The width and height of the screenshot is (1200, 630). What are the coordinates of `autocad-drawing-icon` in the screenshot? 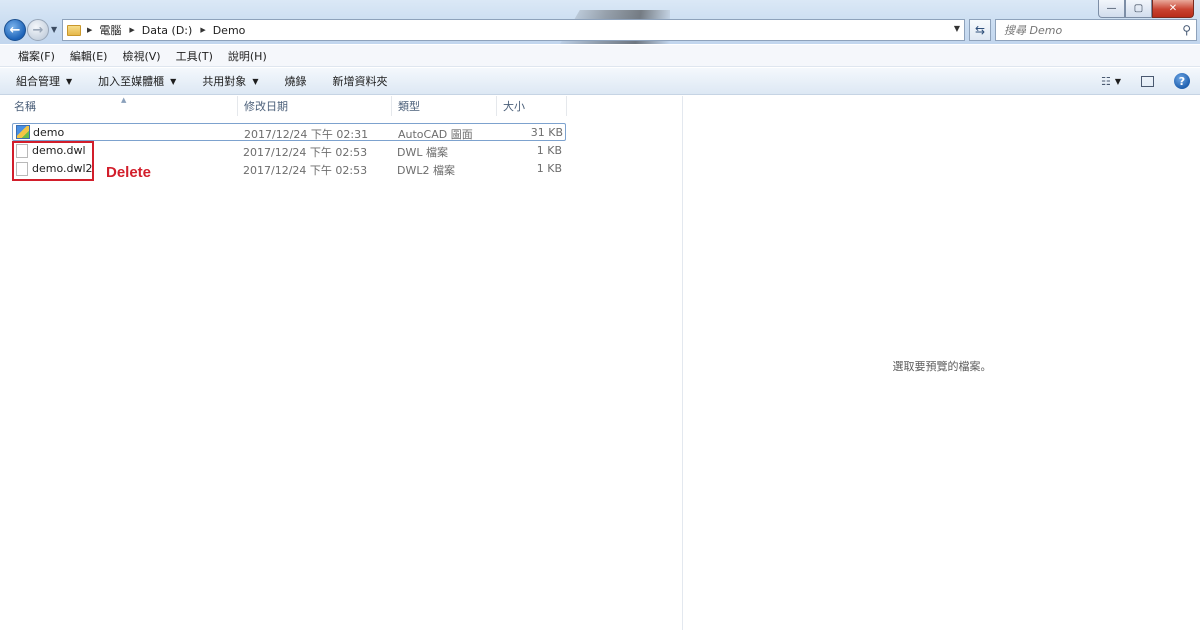 It's located at (23, 132).